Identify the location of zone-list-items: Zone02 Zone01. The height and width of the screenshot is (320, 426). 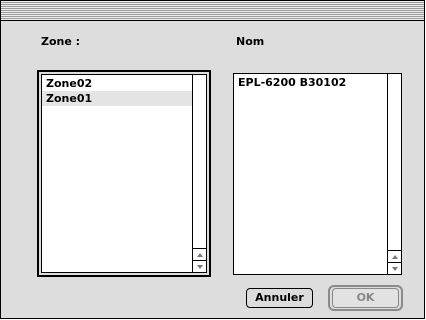
(117, 91).